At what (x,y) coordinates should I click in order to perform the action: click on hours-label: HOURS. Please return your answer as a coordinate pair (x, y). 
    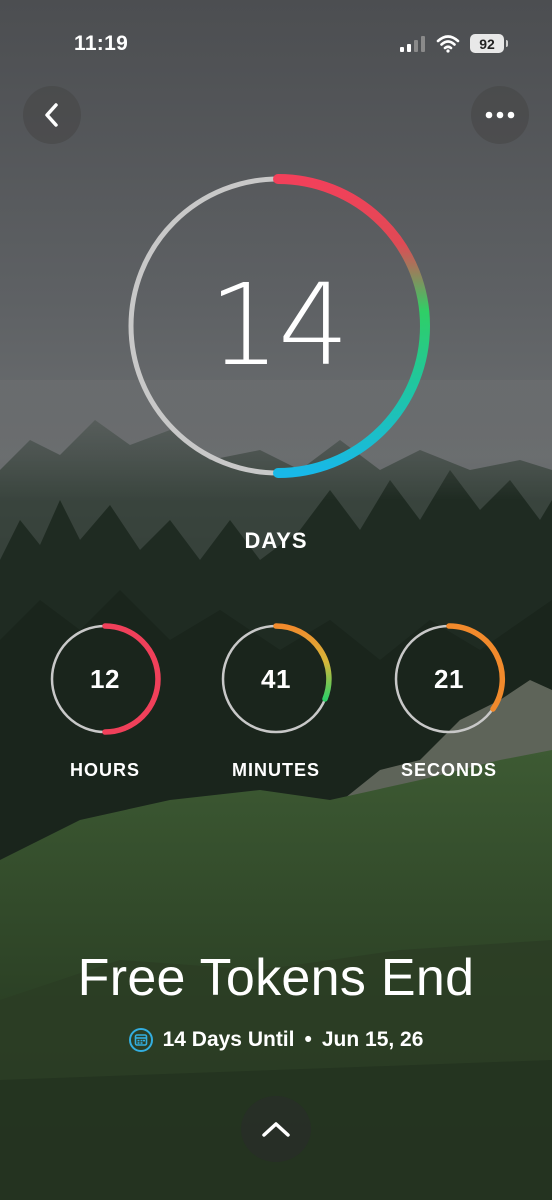
    Looking at the image, I should click on (104, 770).